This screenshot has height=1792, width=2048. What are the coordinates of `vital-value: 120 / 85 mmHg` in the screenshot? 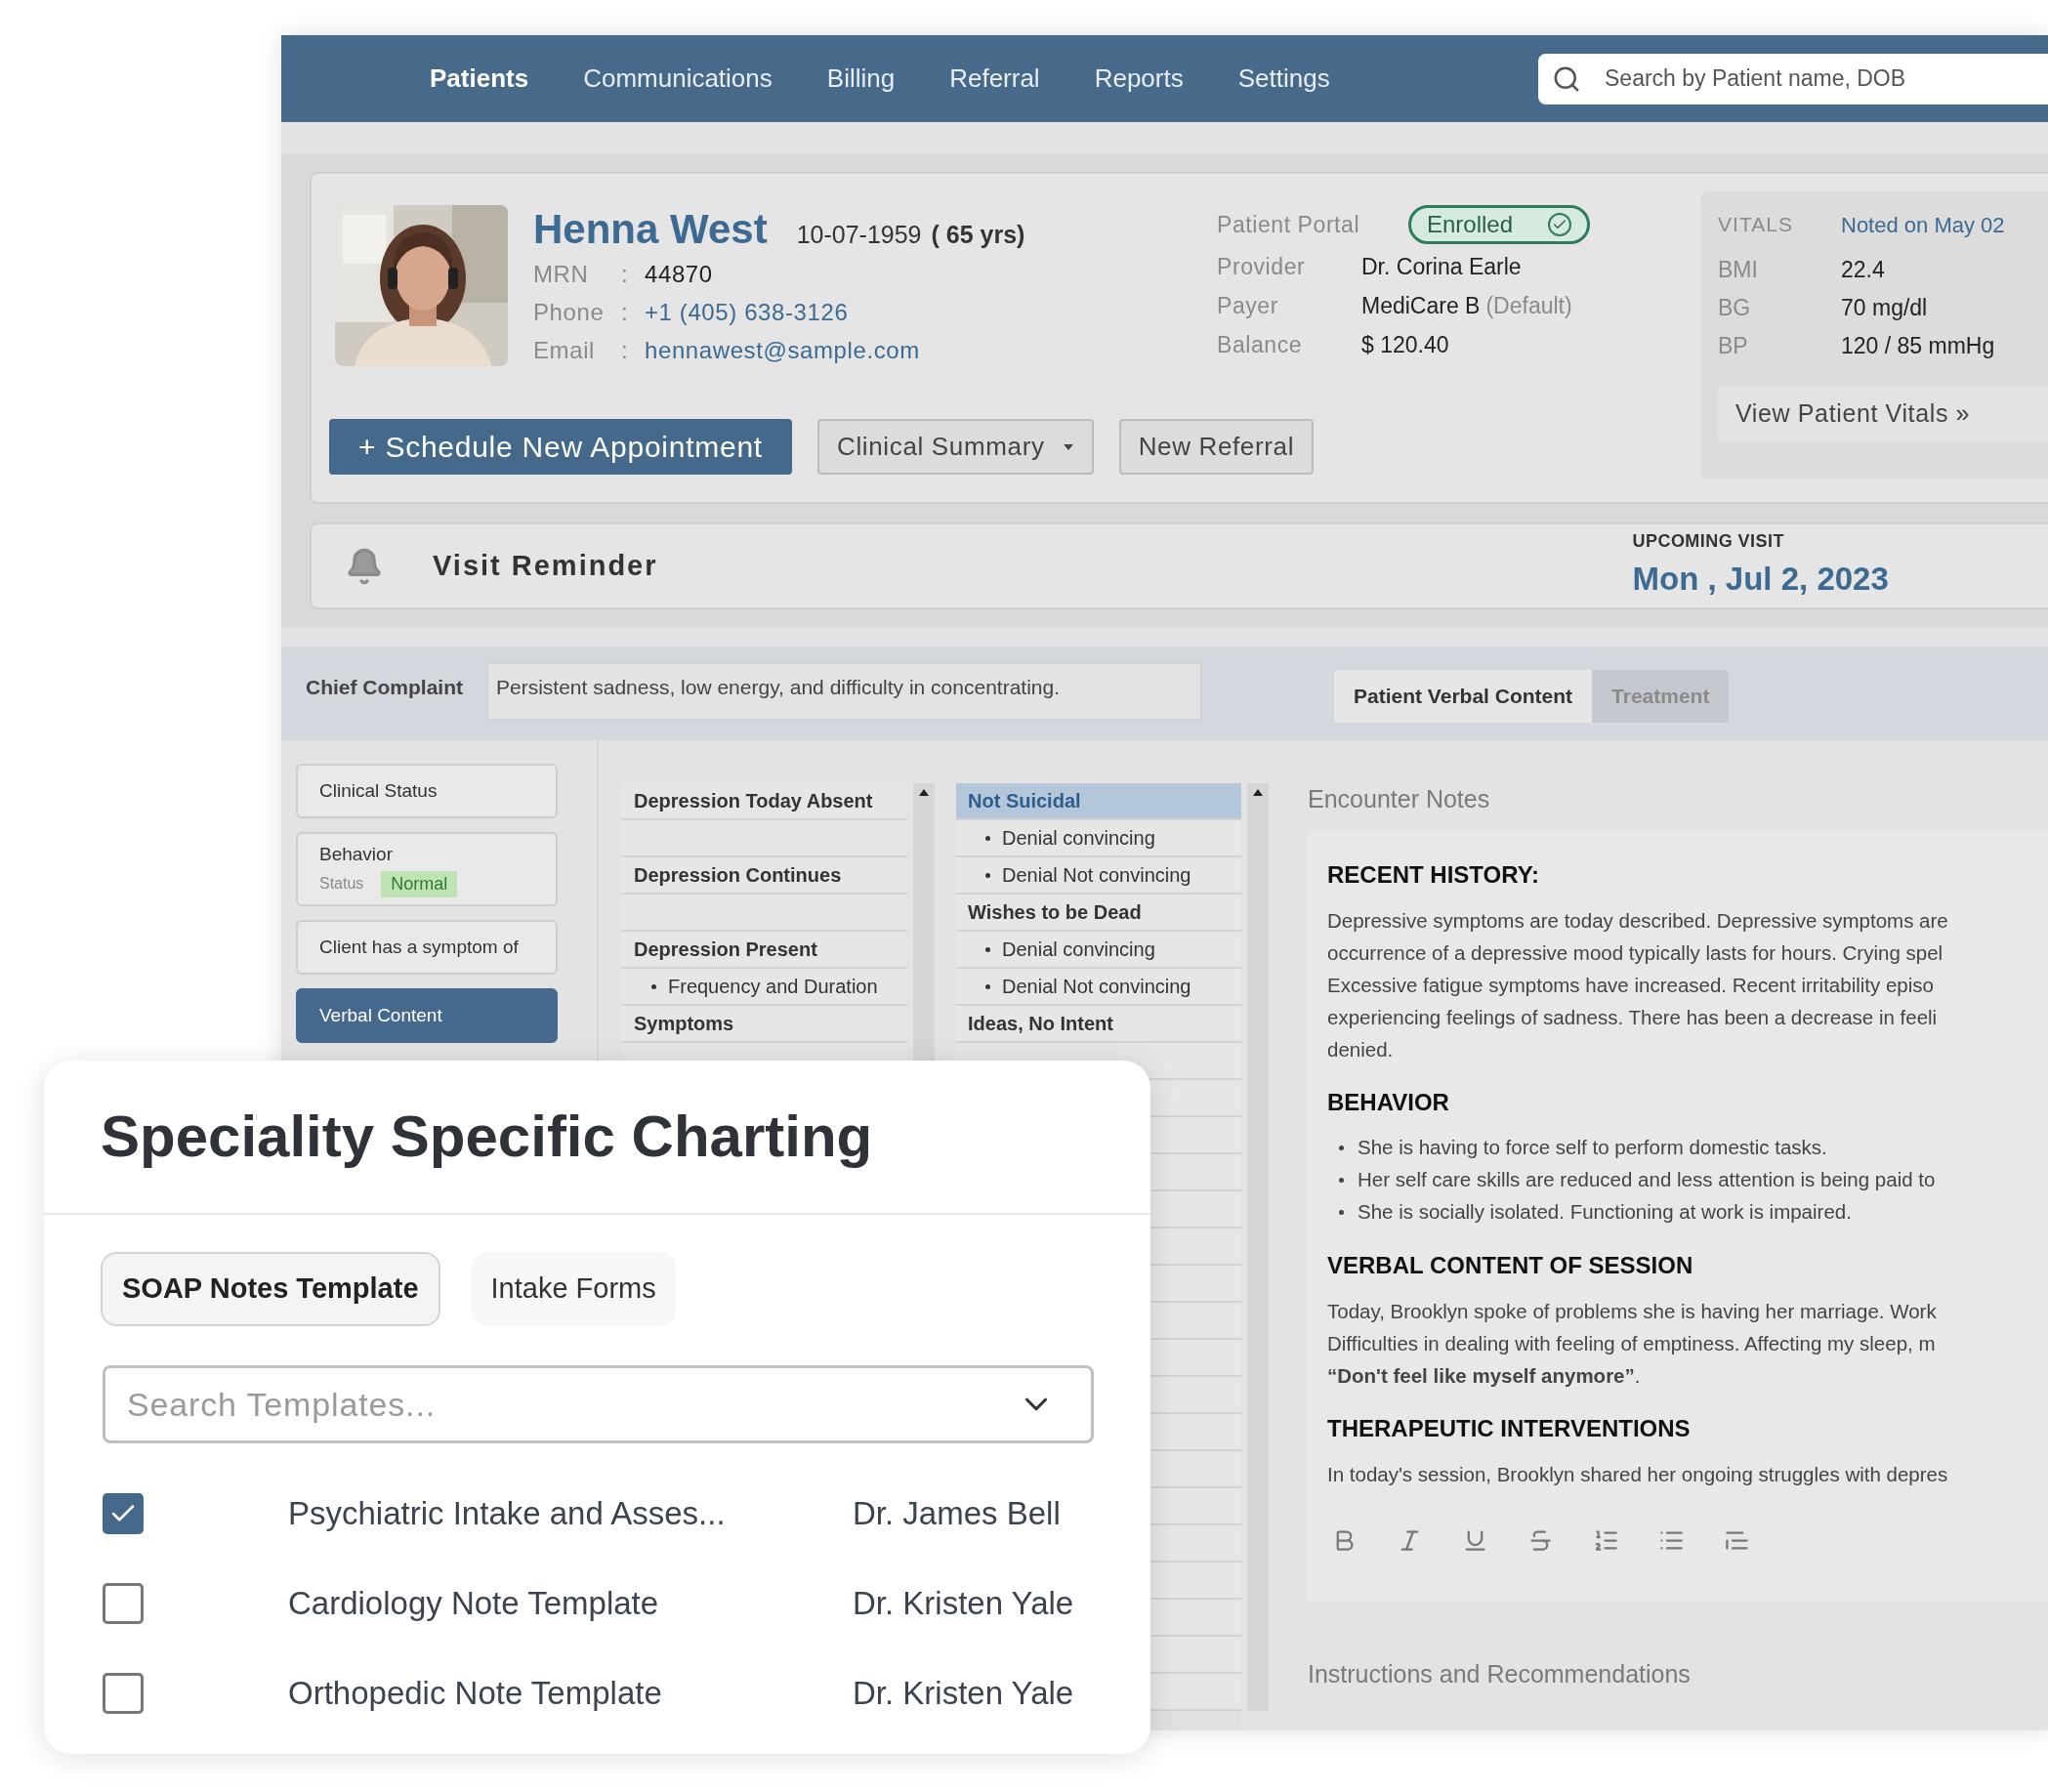 It's located at (1918, 346).